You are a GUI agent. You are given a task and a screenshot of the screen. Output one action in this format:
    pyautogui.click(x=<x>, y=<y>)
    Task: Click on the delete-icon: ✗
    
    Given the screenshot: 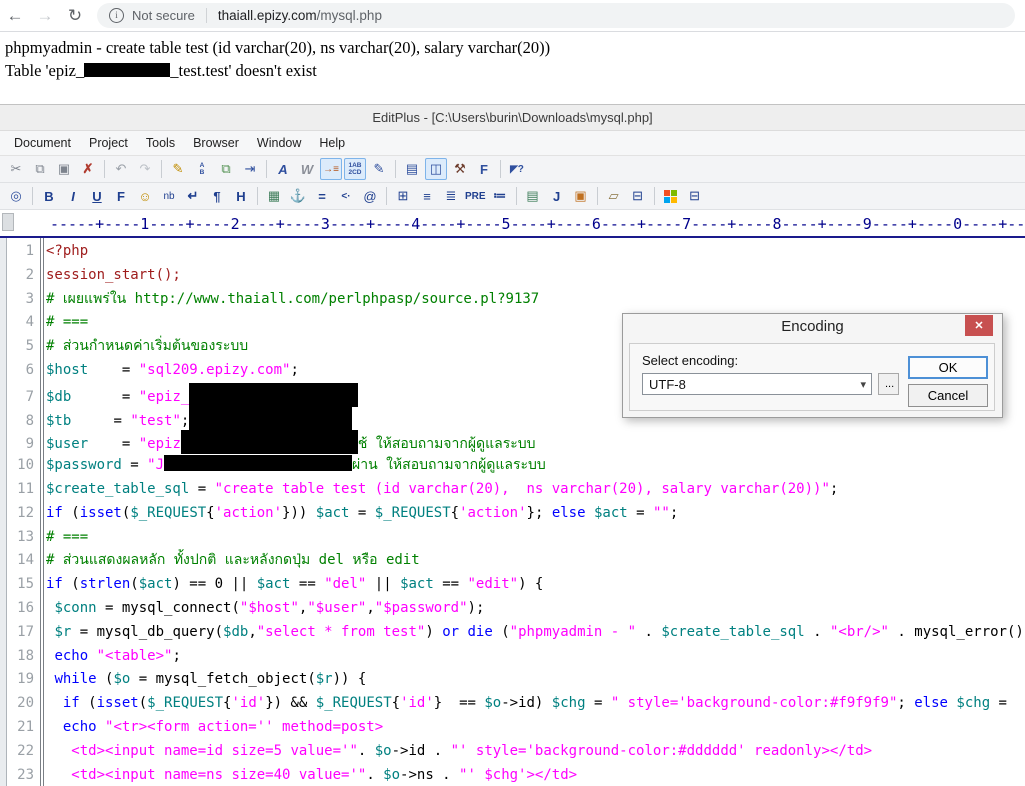 What is the action you would take?
    pyautogui.click(x=88, y=169)
    